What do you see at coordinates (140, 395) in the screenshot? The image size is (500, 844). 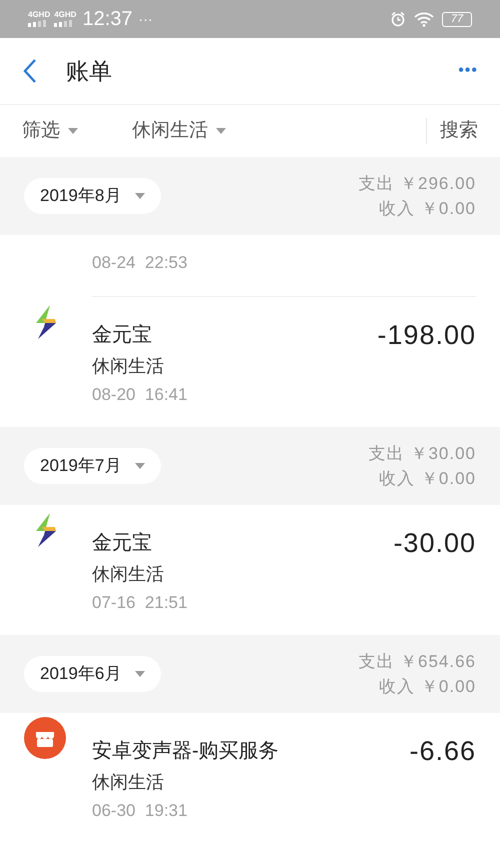 I see `transaction-time: 08-20 16:41` at bounding box center [140, 395].